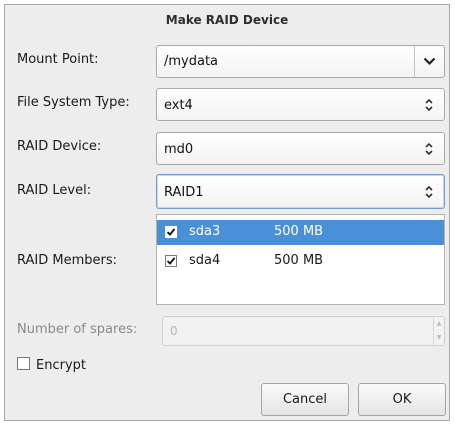 The image size is (455, 425). What do you see at coordinates (174, 331) in the screenshot?
I see `spares-value: 0` at bounding box center [174, 331].